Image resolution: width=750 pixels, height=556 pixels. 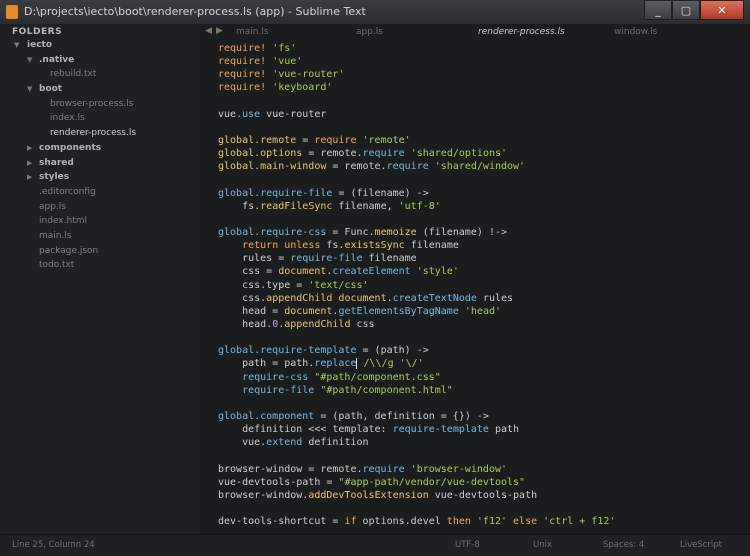 I want to click on code-line: css.type = 'text/css', so click(x=416, y=285).